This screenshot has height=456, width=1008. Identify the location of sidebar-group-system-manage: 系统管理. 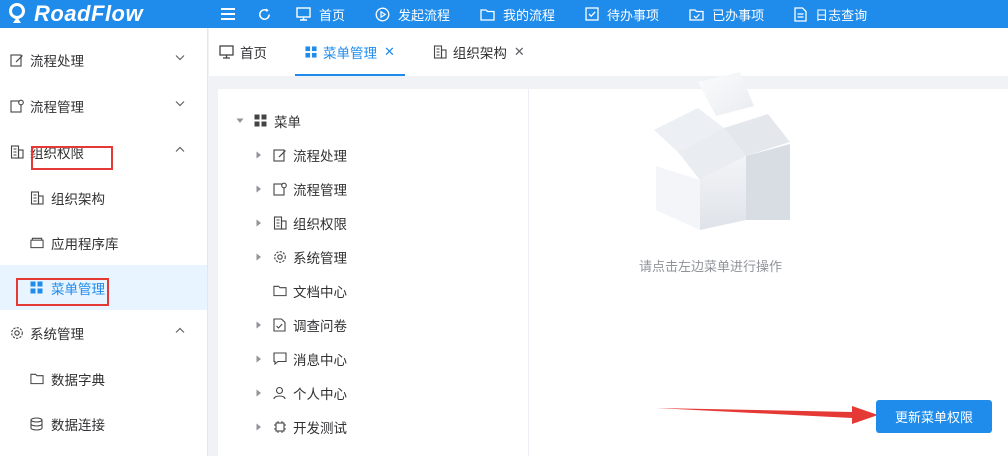
(103, 333).